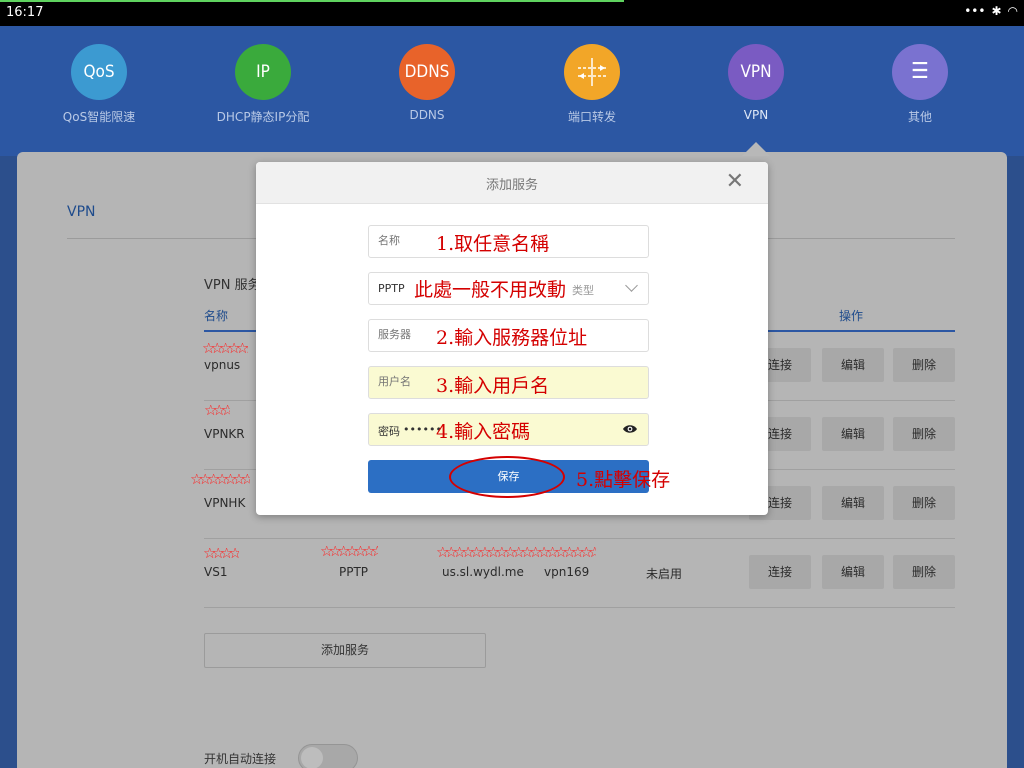 The image size is (1024, 768). I want to click on row-status: 未启用, so click(664, 574).